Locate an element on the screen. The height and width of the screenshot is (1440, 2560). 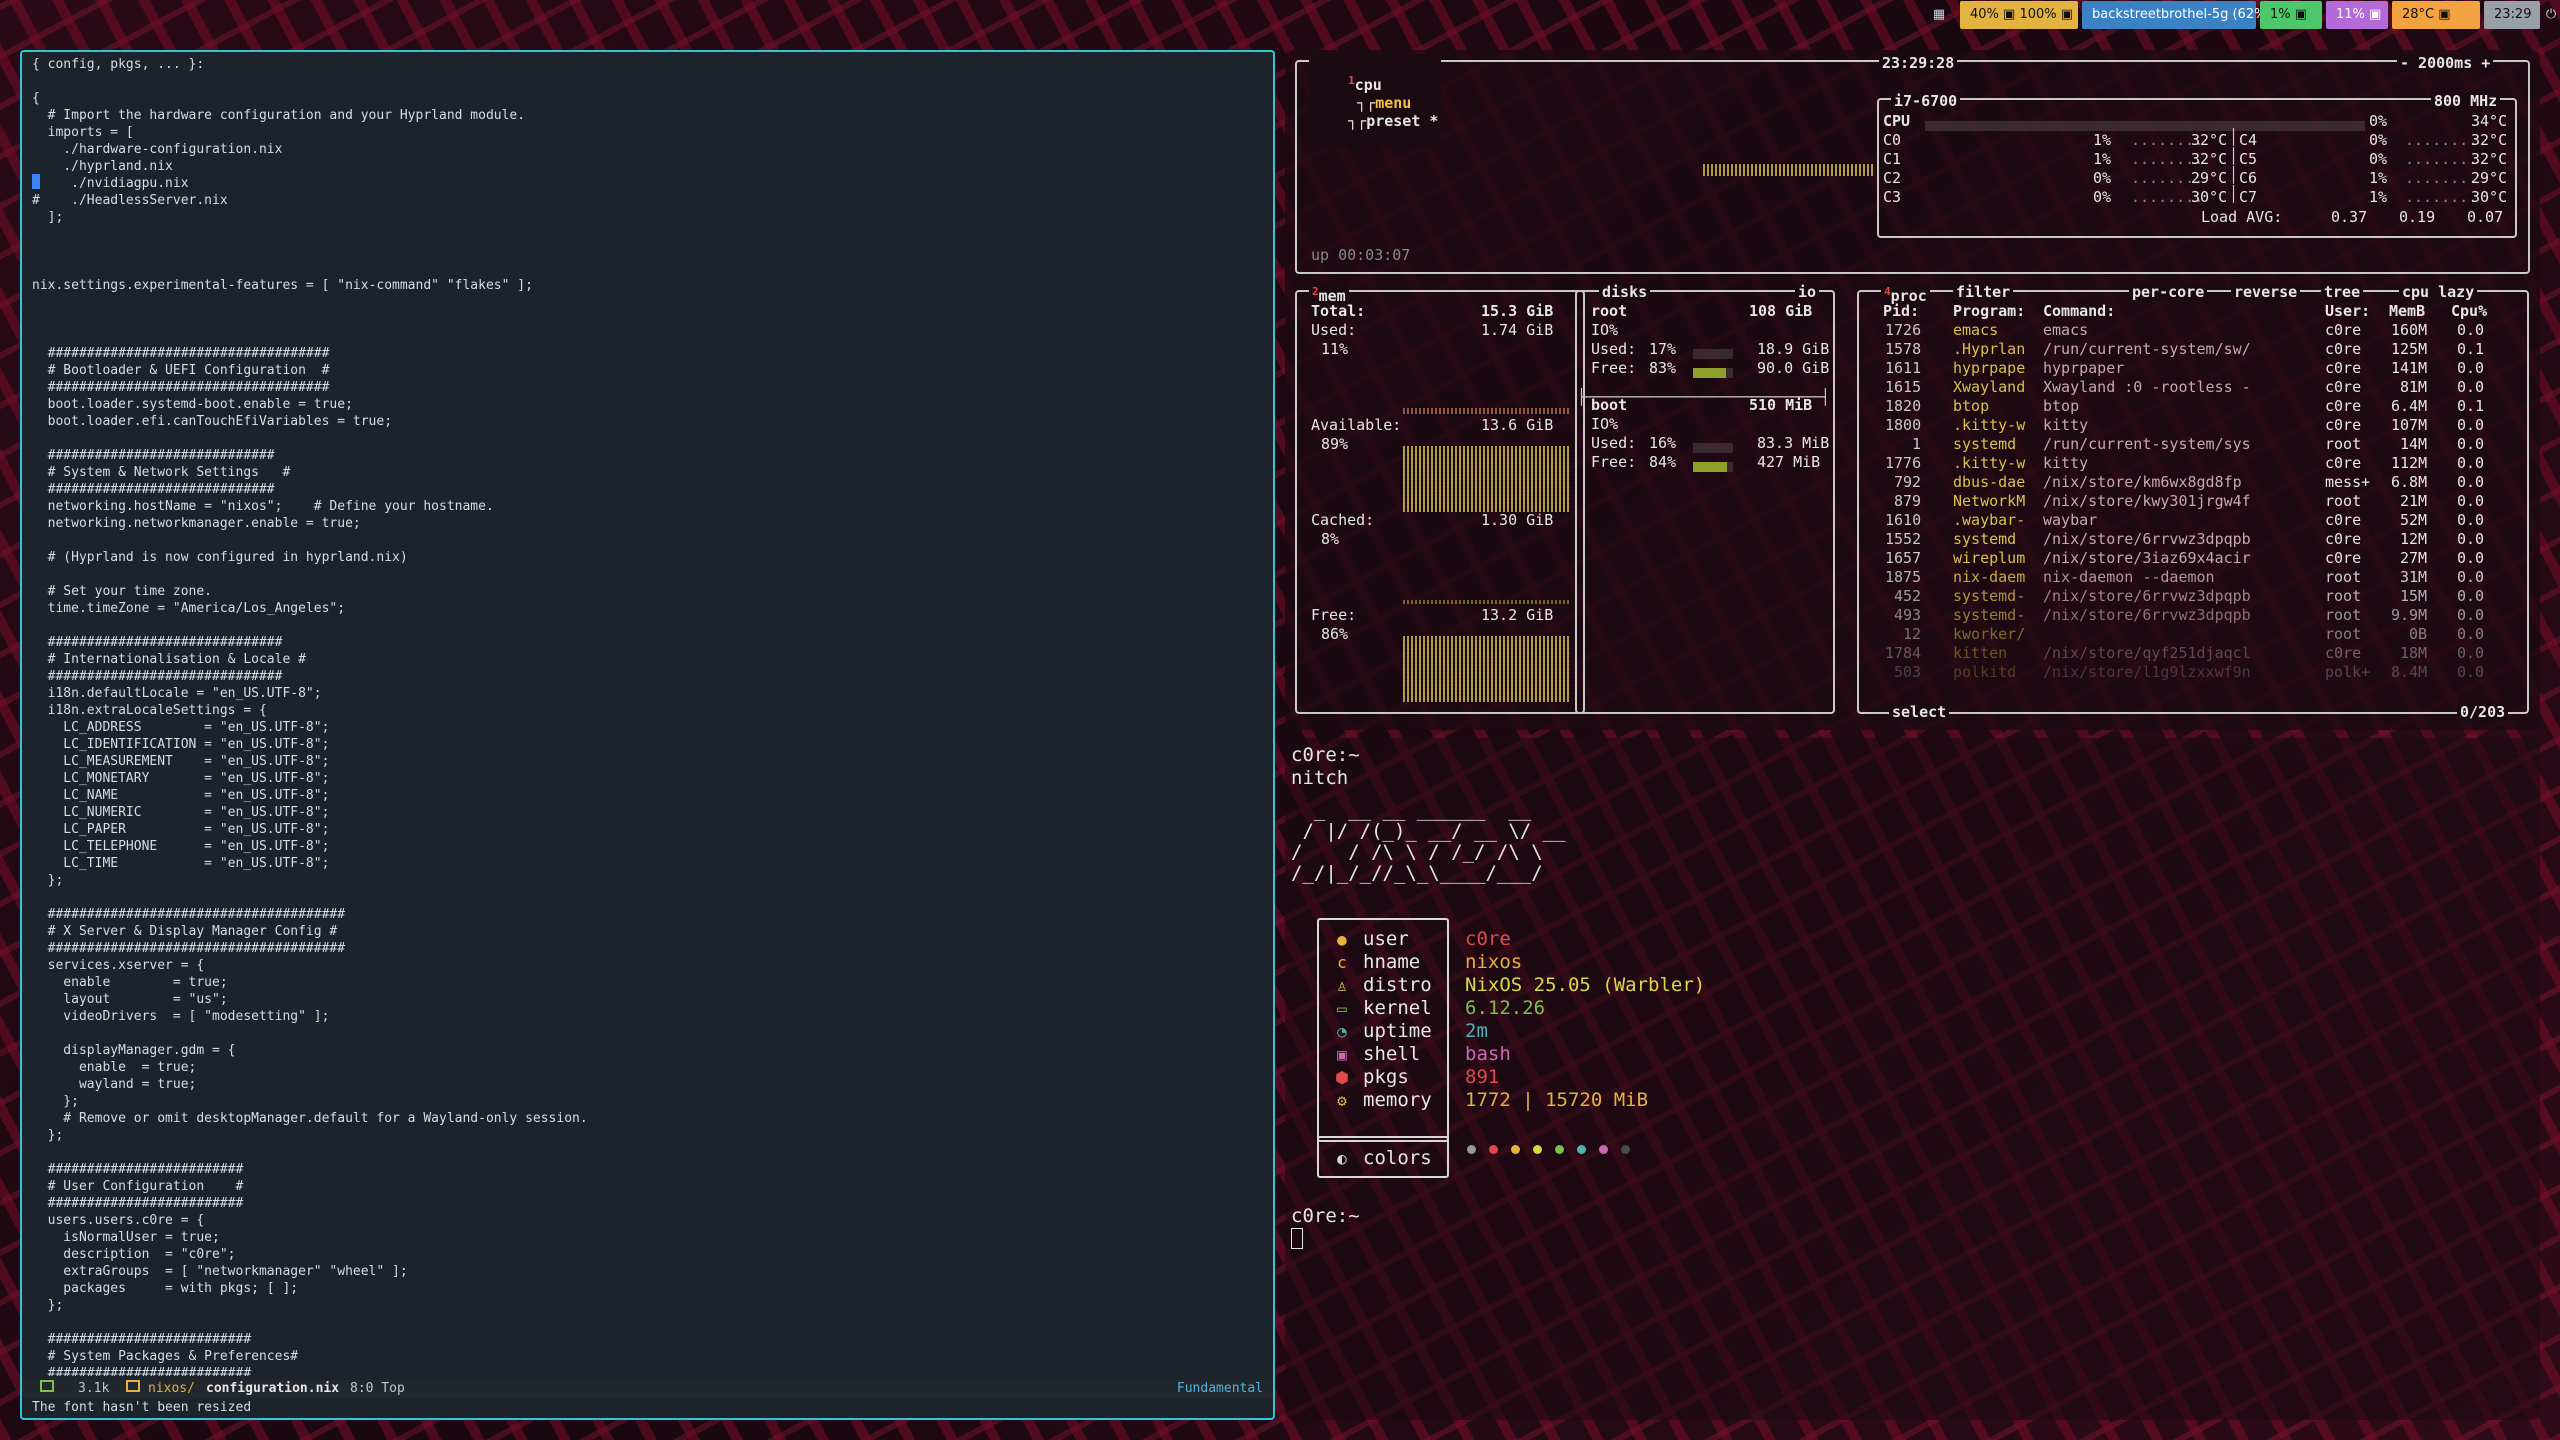
proc-sort: cpu lazy is located at coordinates (2438, 292).